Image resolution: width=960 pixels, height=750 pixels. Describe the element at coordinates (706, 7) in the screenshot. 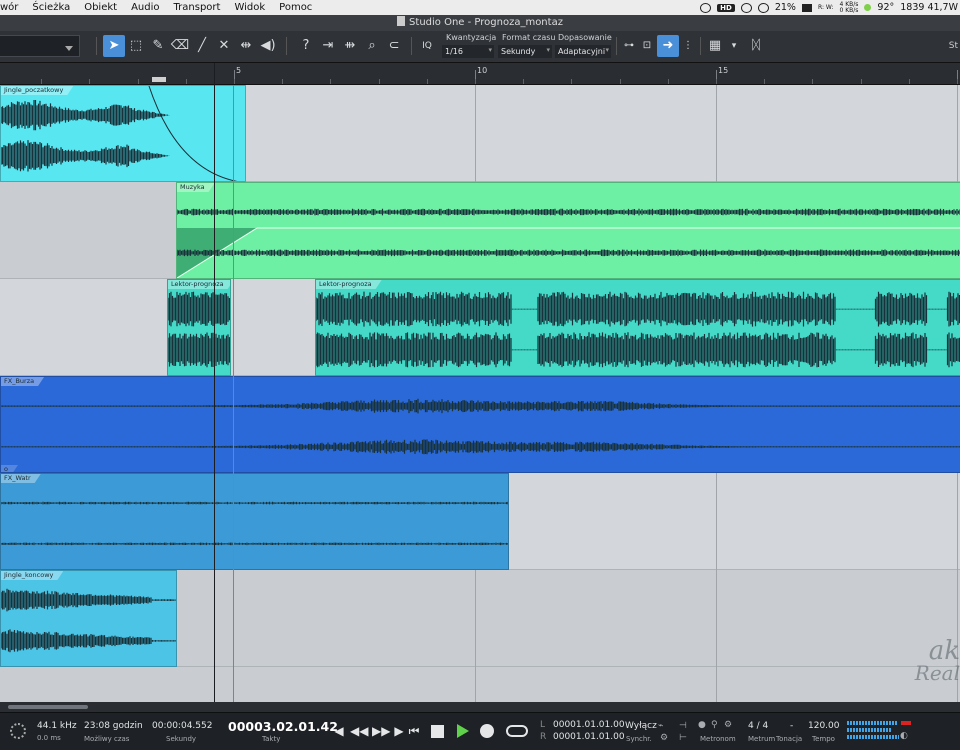

I see `record-status-icon` at that location.